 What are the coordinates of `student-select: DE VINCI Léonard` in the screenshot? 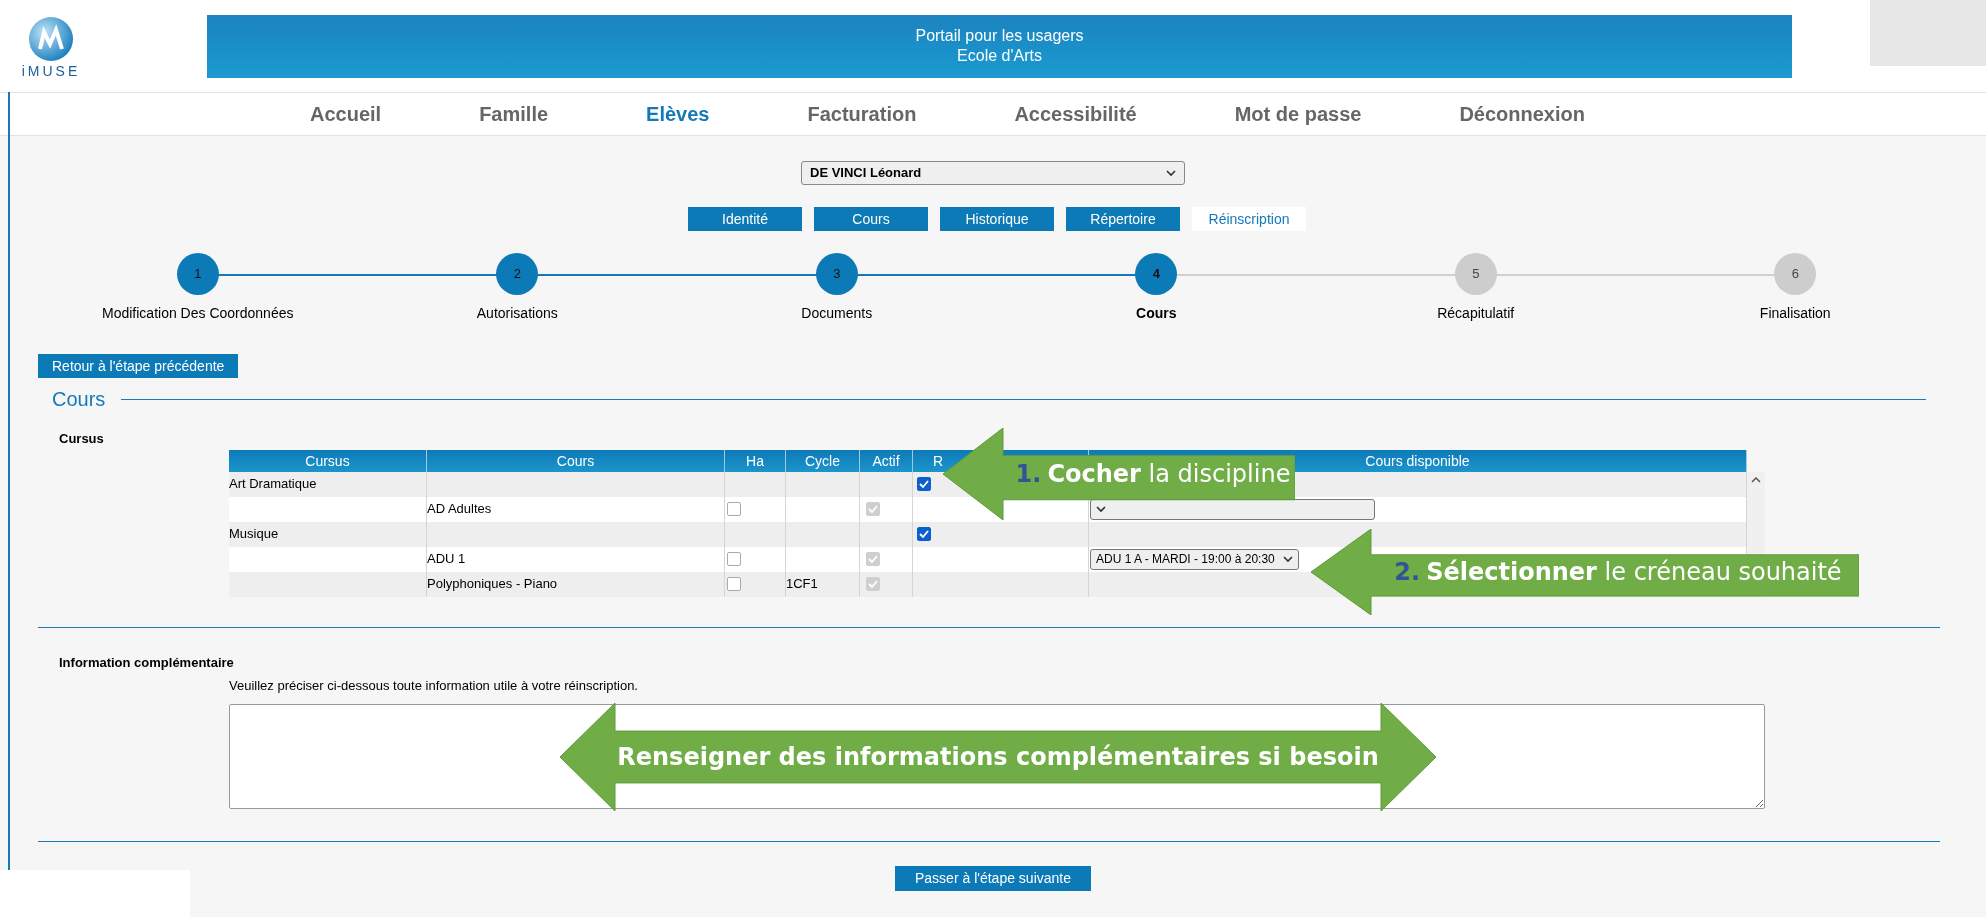 It's located at (993, 173).